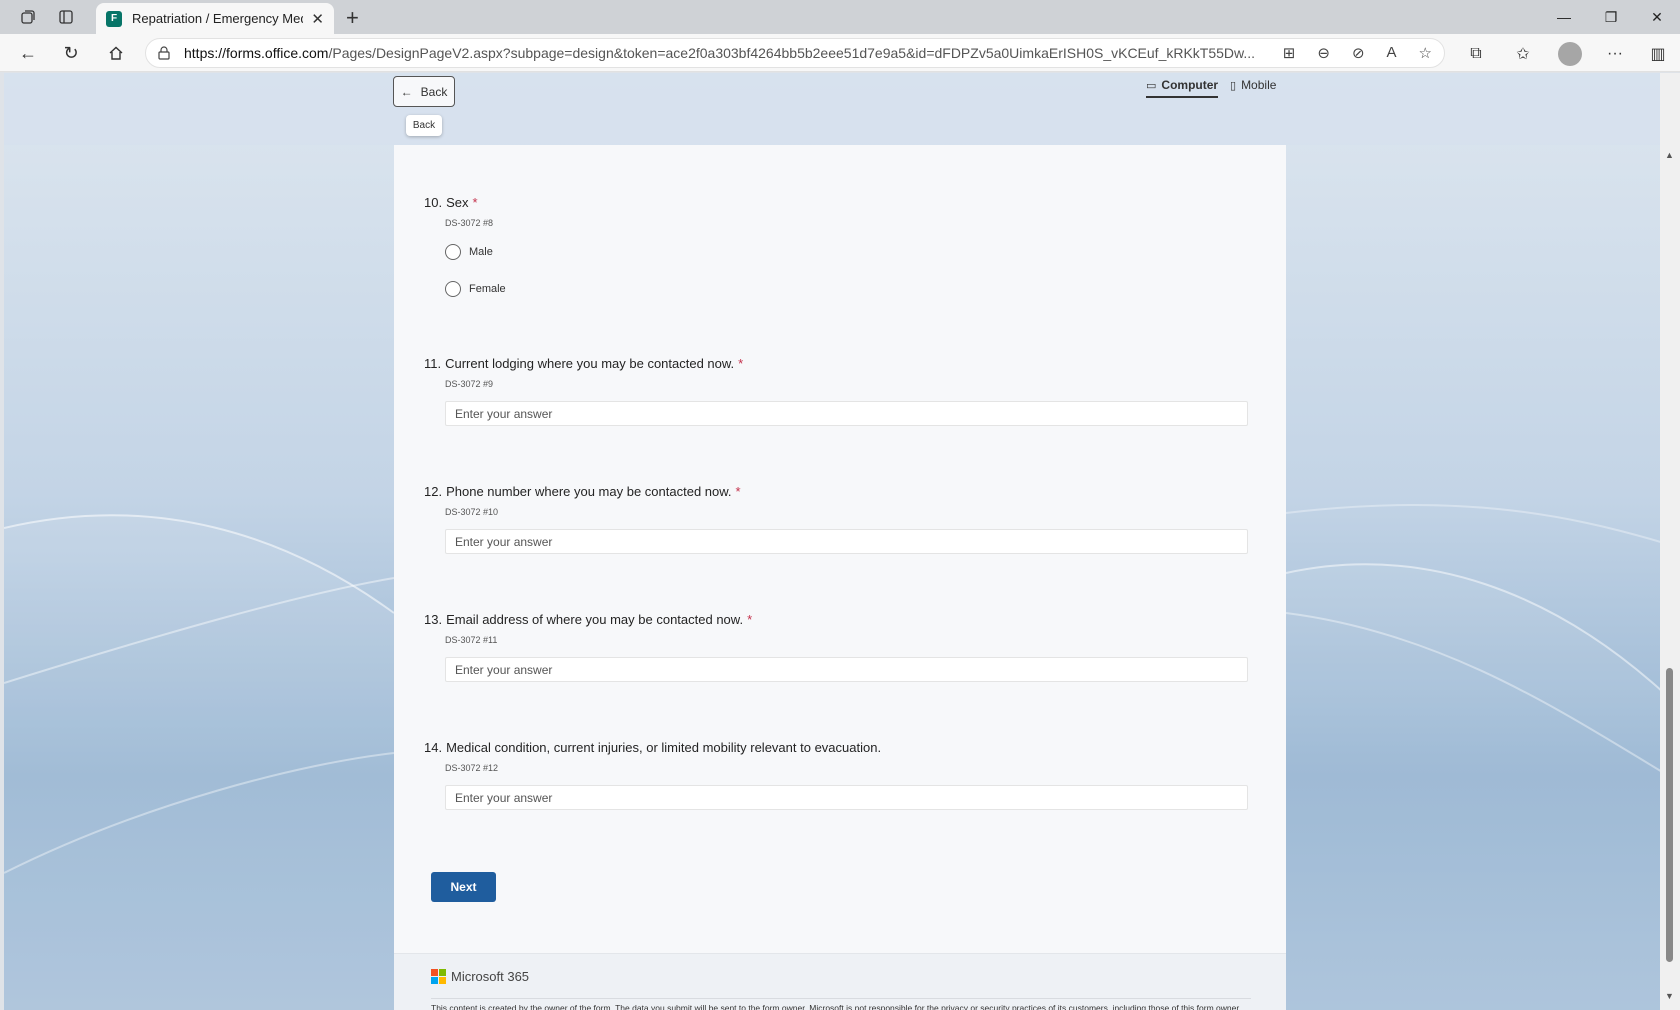  What do you see at coordinates (1611, 17) in the screenshot?
I see `restore-icon: ❐` at bounding box center [1611, 17].